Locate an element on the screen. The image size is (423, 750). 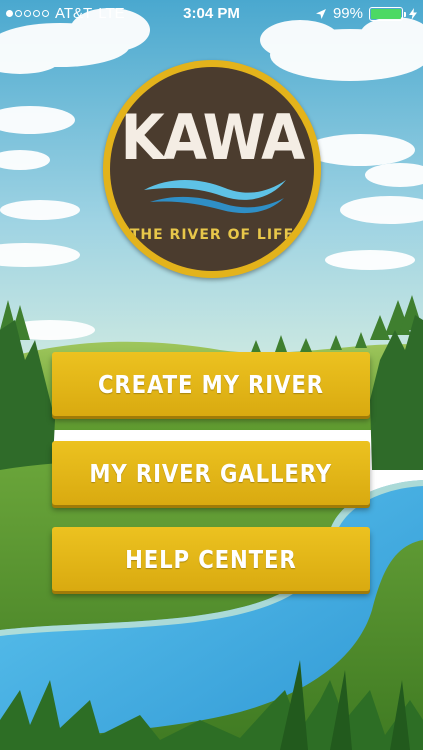
create-my-river-button: CREATE MY RIVER is located at coordinates (211, 384).